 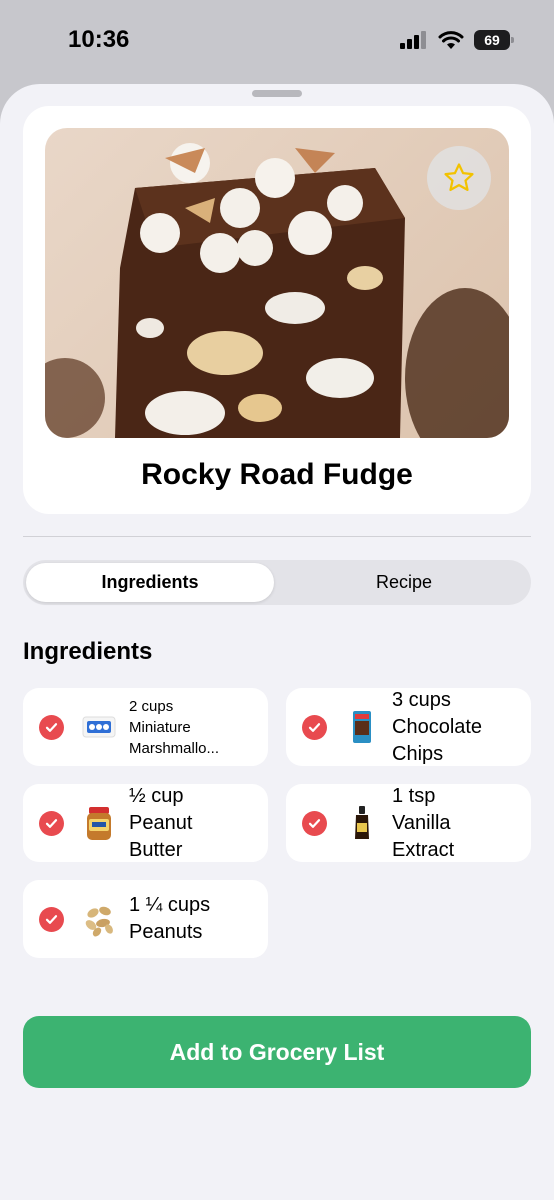 I want to click on ingredient-quantity: 3 cups, so click(x=421, y=699).